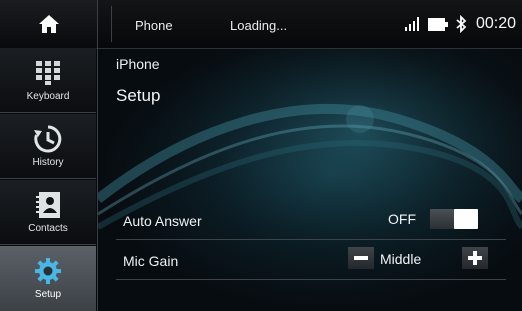 This screenshot has width=522, height=311. I want to click on auto-answer-value: OFF, so click(402, 219).